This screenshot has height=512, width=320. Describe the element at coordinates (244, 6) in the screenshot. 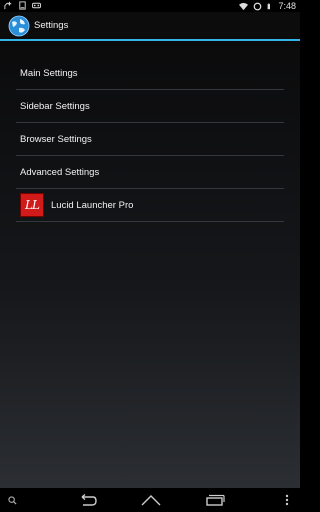

I see `wifi-icon` at that location.